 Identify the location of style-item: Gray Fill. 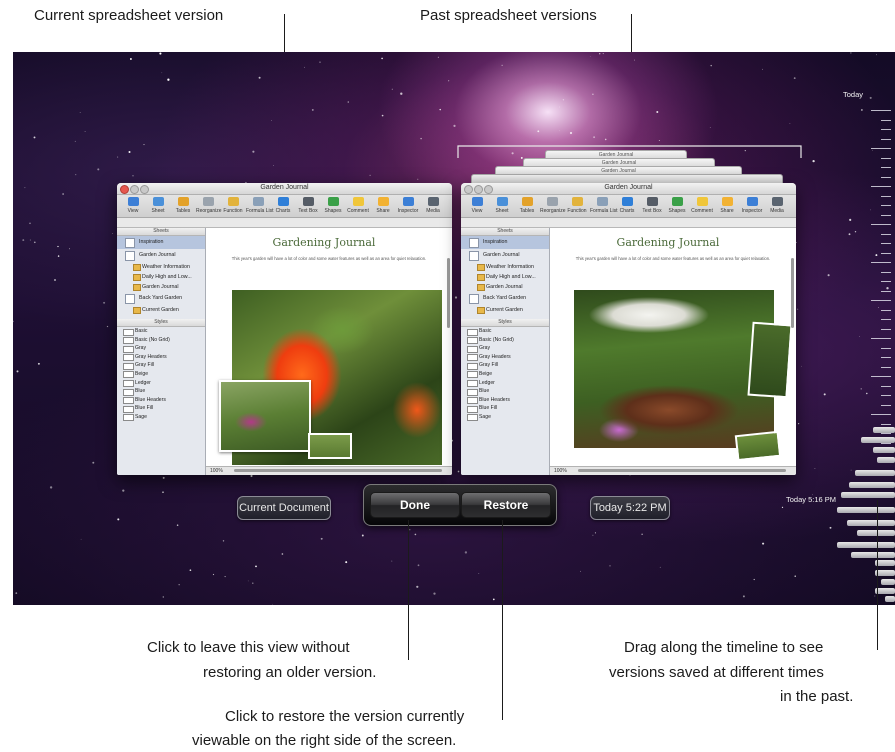
(505, 365).